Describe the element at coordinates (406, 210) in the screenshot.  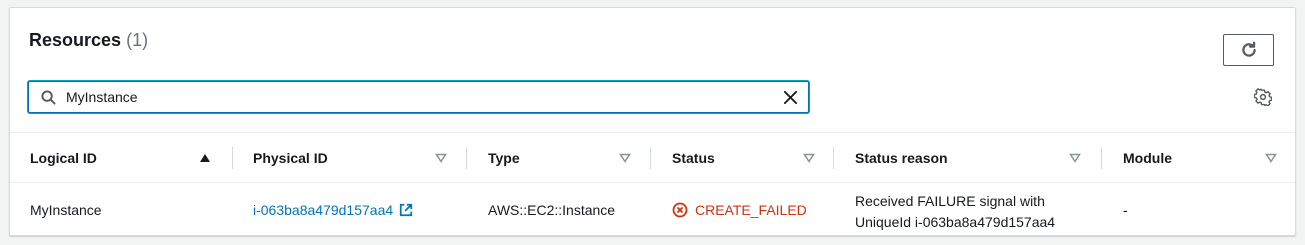
I see `external-link-icon` at that location.